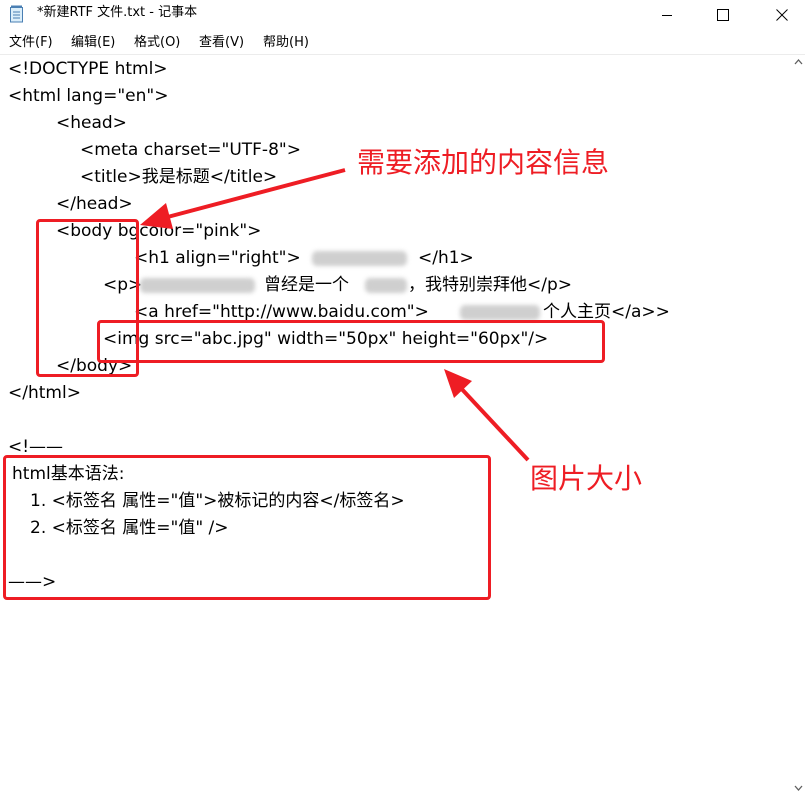 The height and width of the screenshot is (795, 805). What do you see at coordinates (117, 12) in the screenshot?
I see `window-title: *新建RTF 文件.txt - 记事本` at bounding box center [117, 12].